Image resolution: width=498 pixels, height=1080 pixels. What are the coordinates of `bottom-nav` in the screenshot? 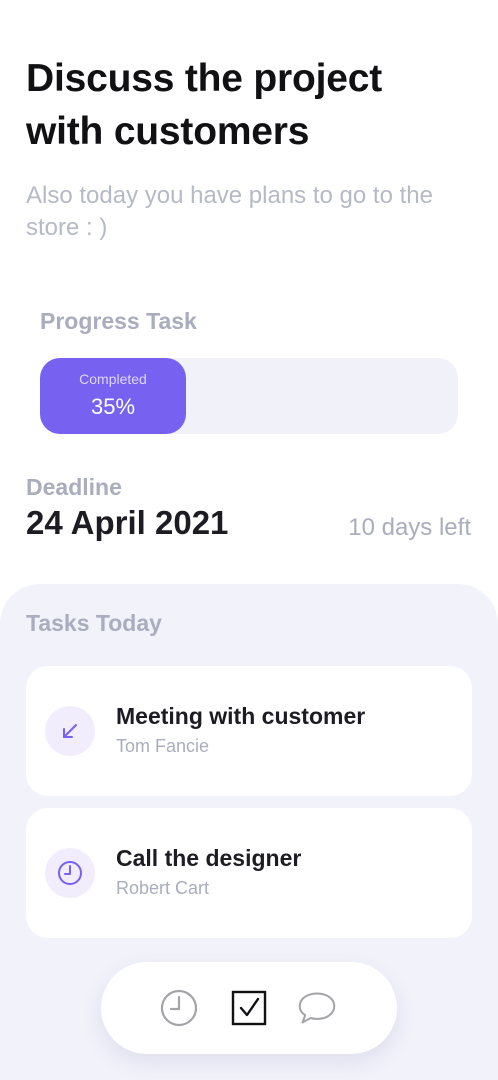 It's located at (249, 1008).